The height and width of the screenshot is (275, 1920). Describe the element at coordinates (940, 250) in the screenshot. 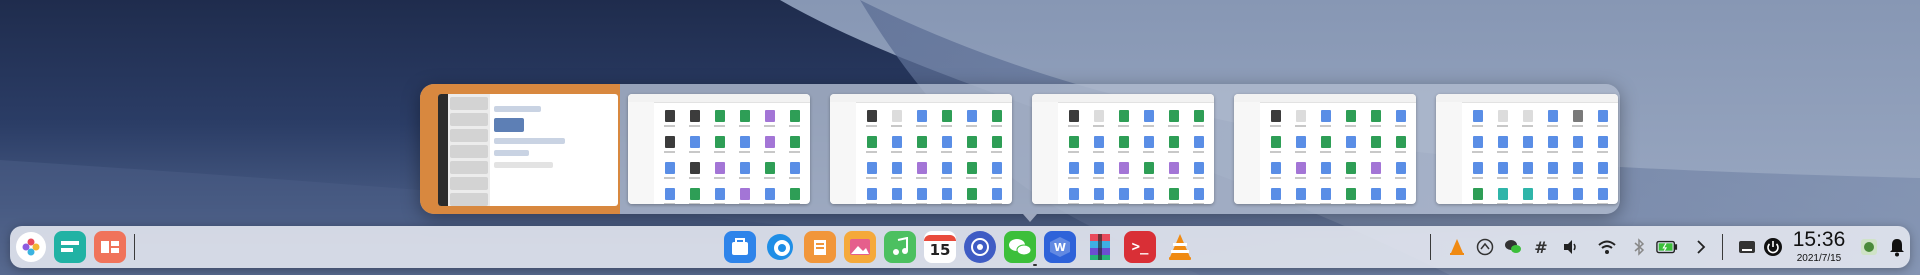

I see `calendar-day-label: 15` at that location.